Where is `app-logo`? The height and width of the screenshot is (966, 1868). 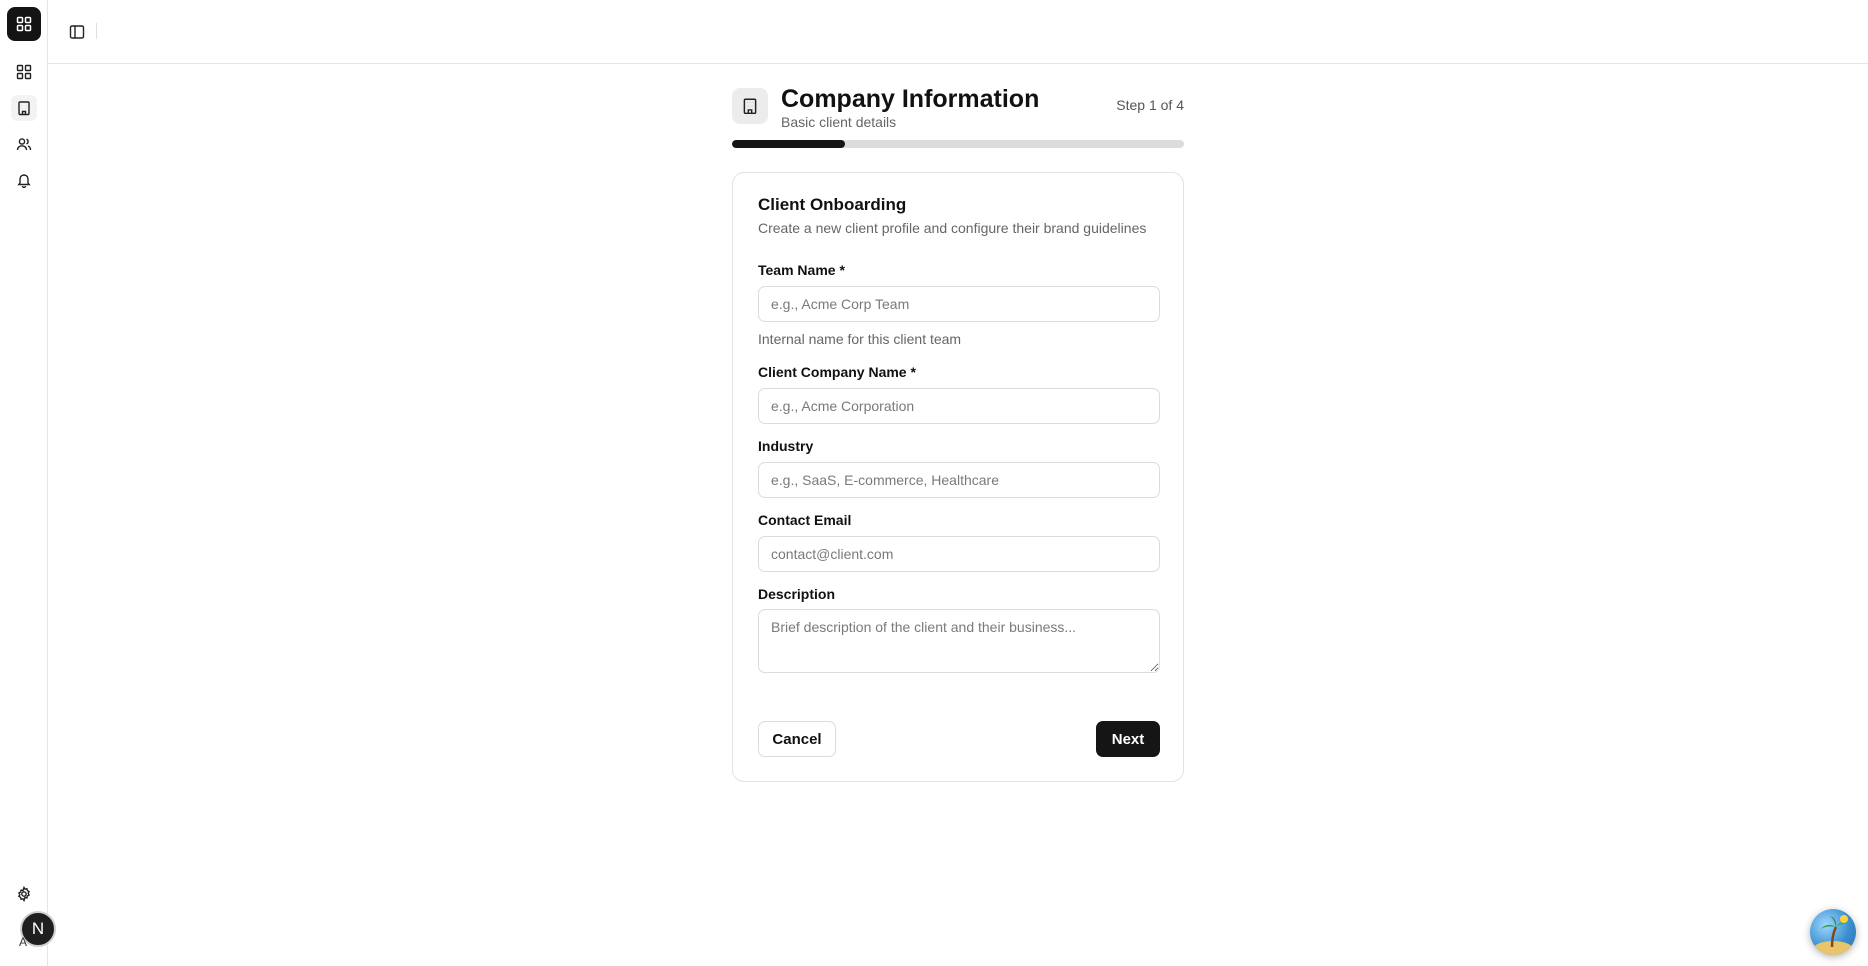
app-logo is located at coordinates (24, 24).